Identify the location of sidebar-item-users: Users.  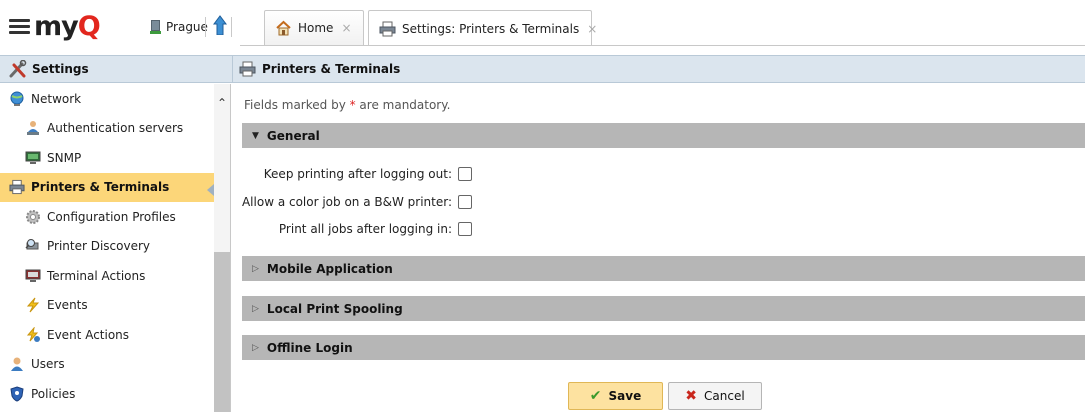
(107, 365).